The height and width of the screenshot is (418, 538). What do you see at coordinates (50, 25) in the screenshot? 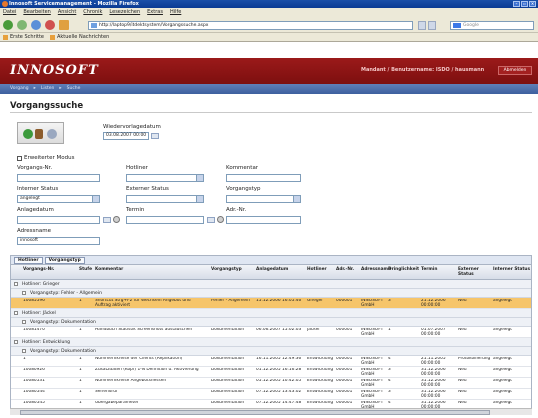
I see `stop-icon` at bounding box center [50, 25].